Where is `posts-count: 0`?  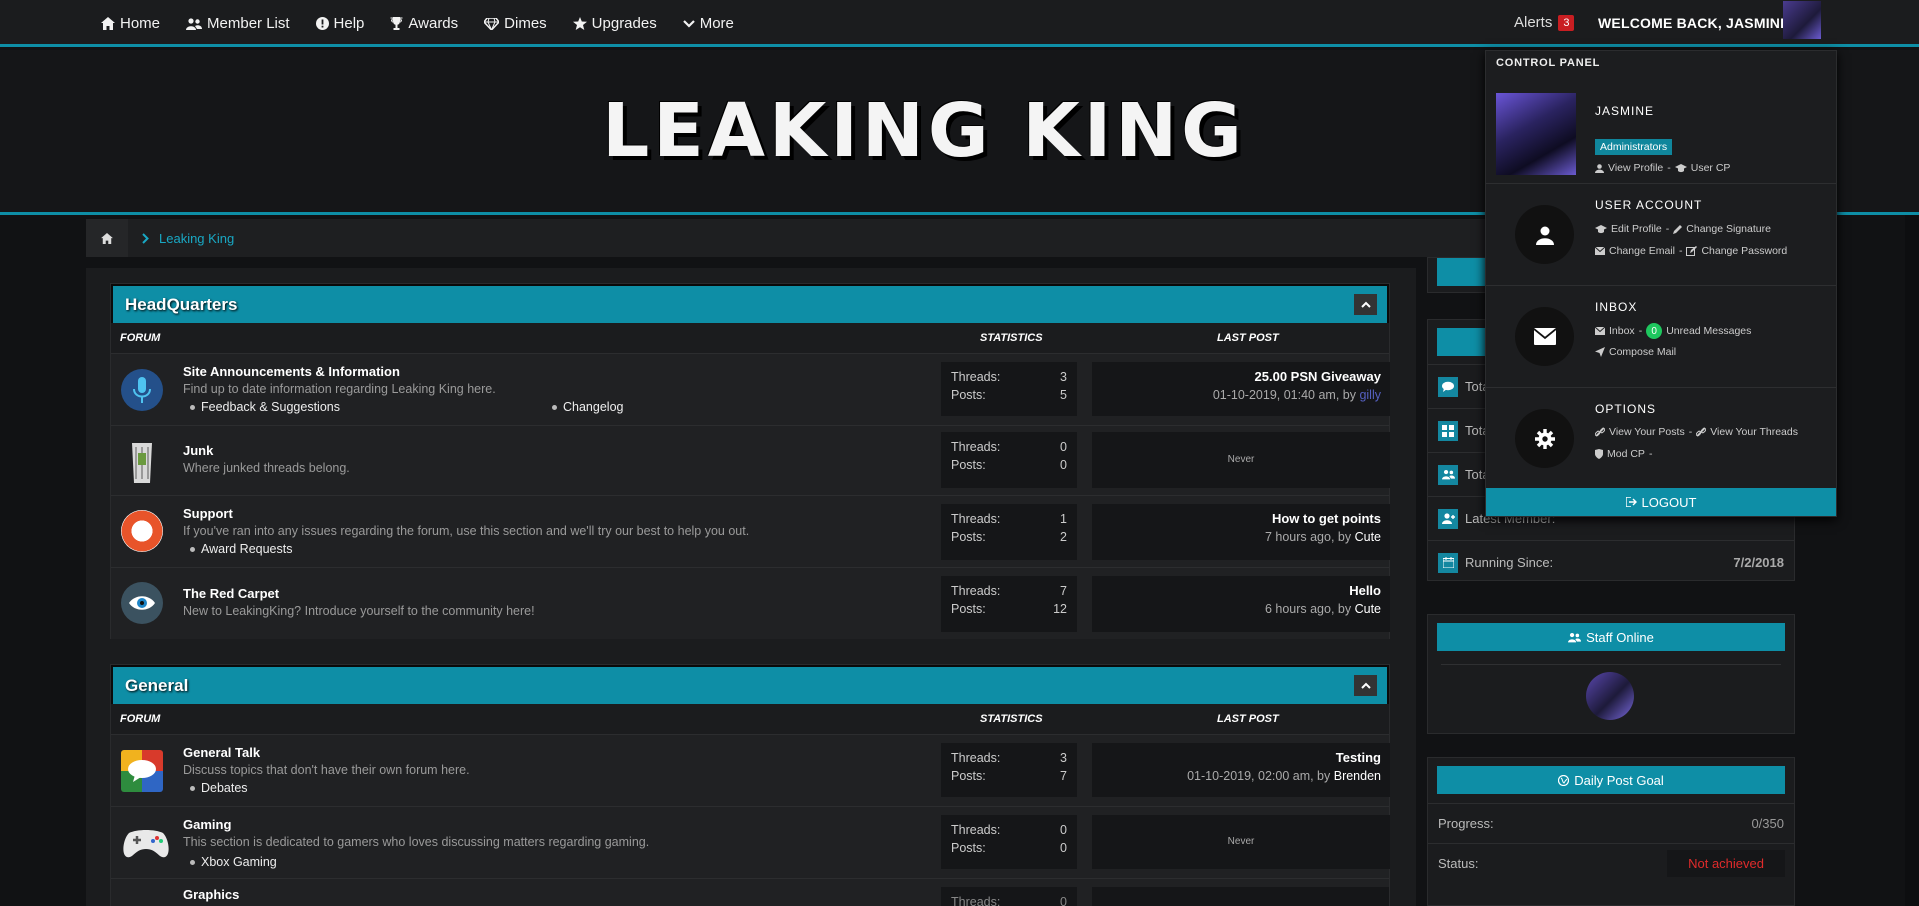 posts-count: 0 is located at coordinates (1063, 848).